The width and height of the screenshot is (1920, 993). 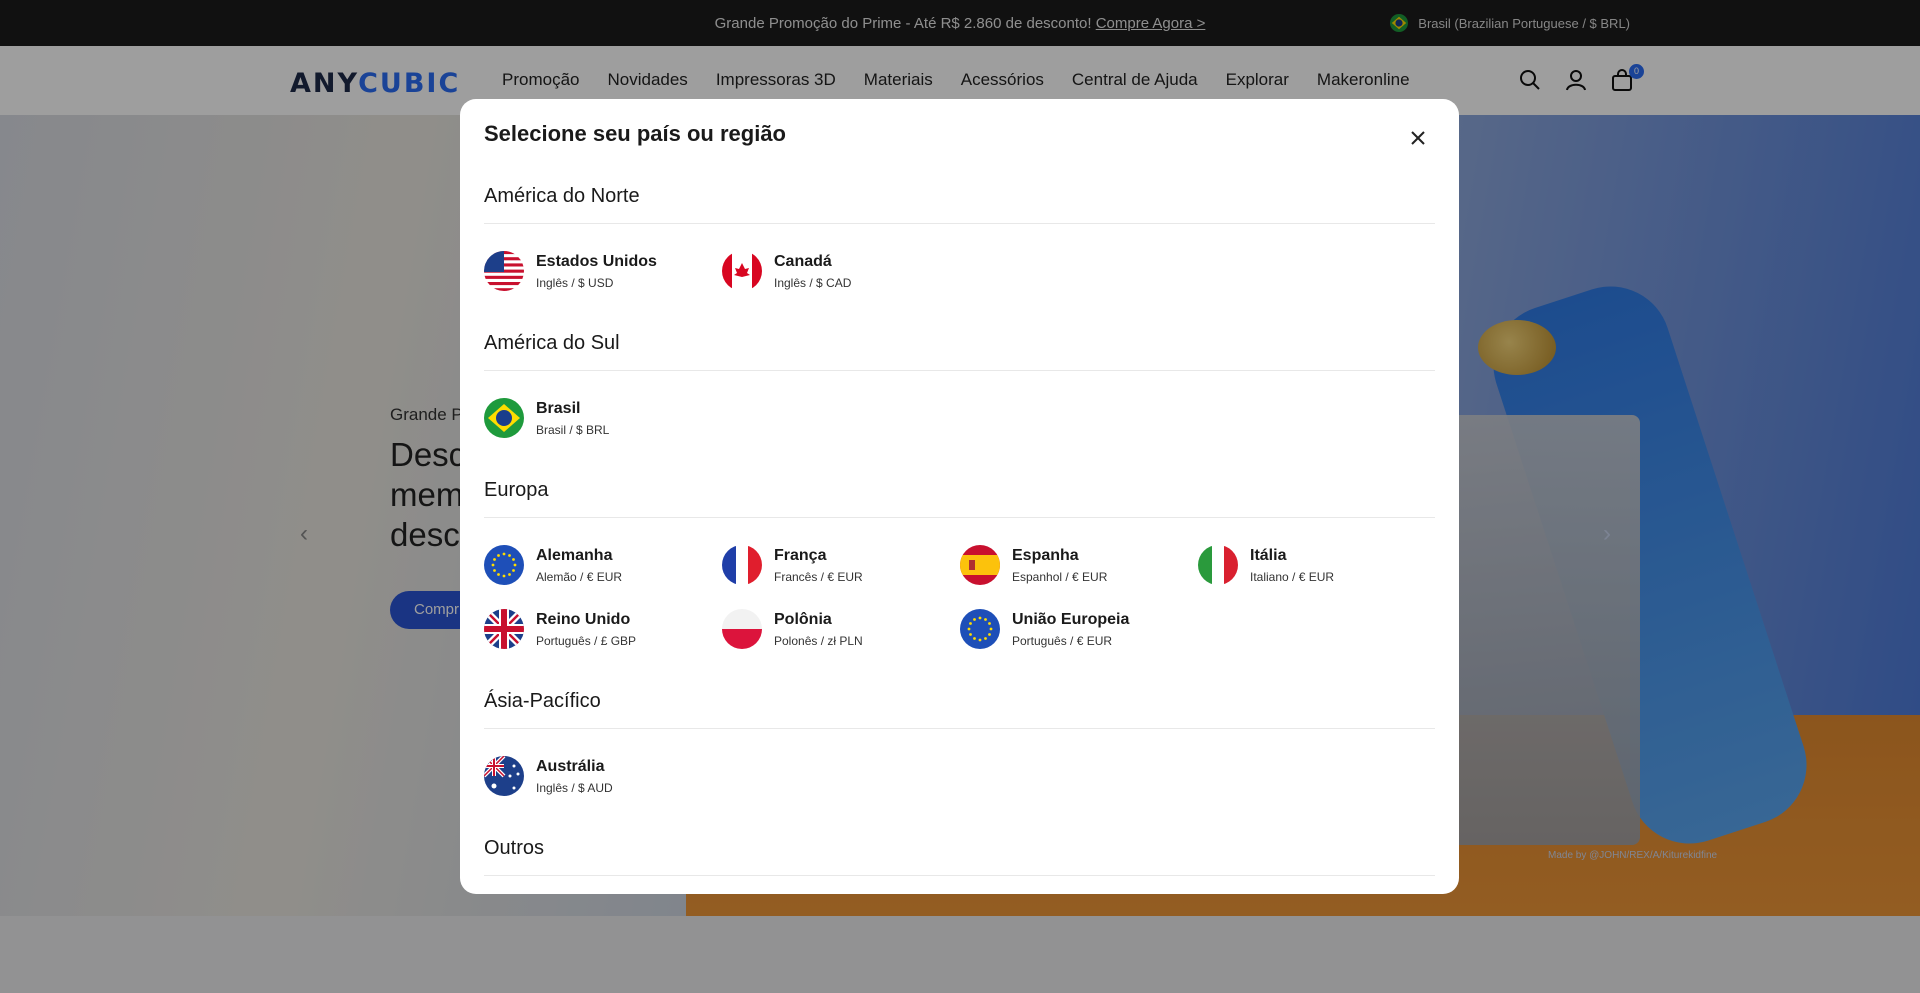 I want to click on country-info: Francês / € EUR, so click(x=818, y=576).